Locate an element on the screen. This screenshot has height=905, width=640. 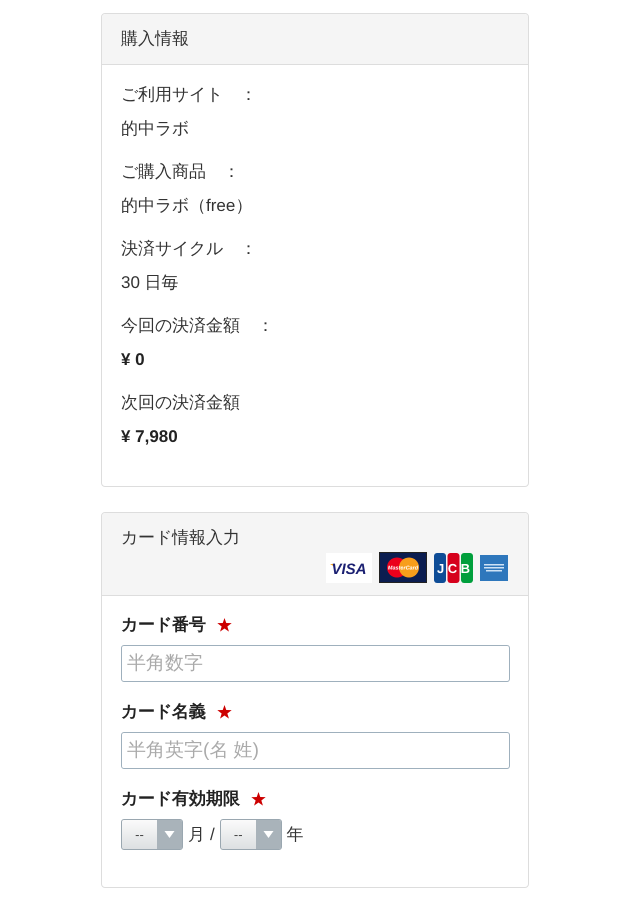
field-label: カード番号 is located at coordinates (163, 625).